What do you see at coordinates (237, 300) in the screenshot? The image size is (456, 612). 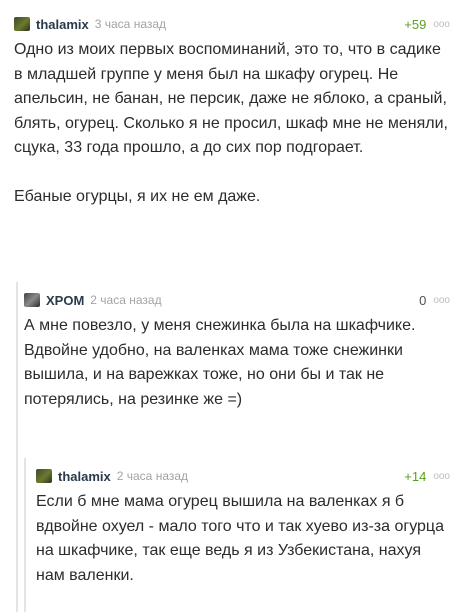 I see `comment-header: XPOM 2 часа назад 0 ooo` at bounding box center [237, 300].